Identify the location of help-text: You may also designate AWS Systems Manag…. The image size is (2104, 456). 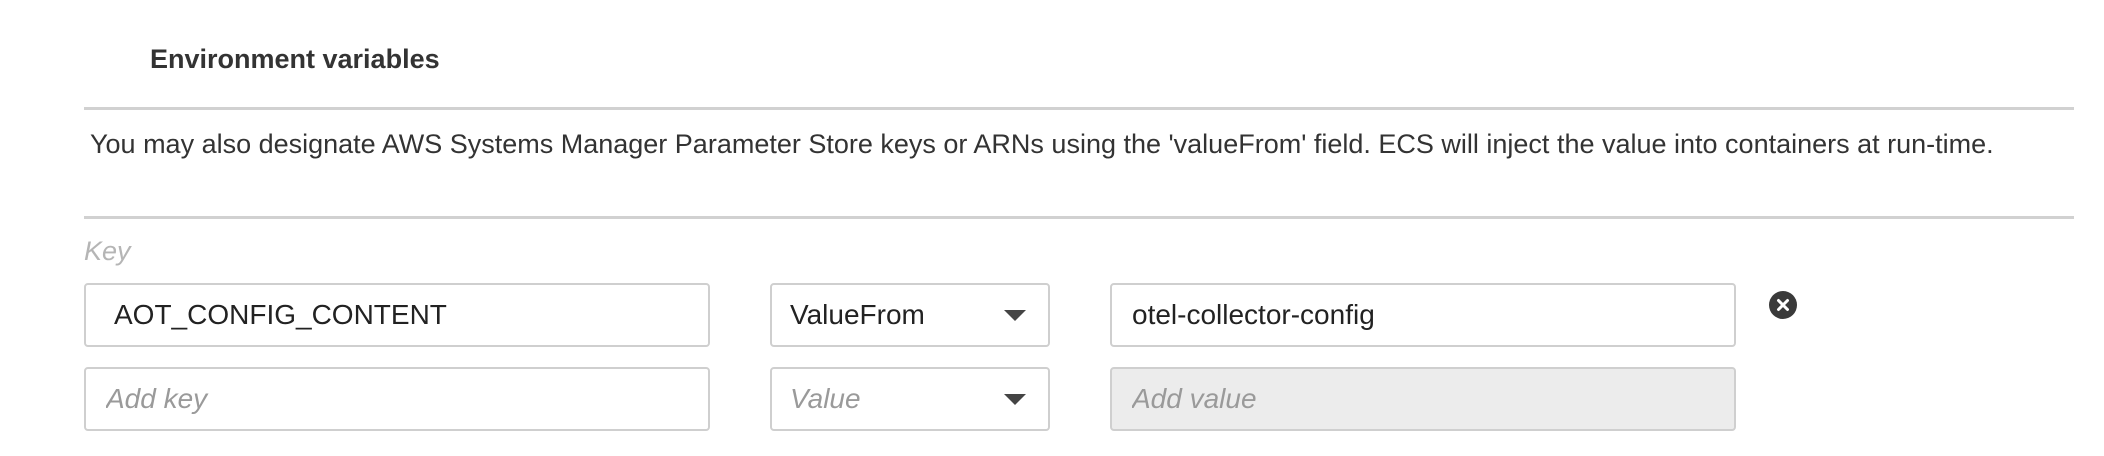
(1042, 144).